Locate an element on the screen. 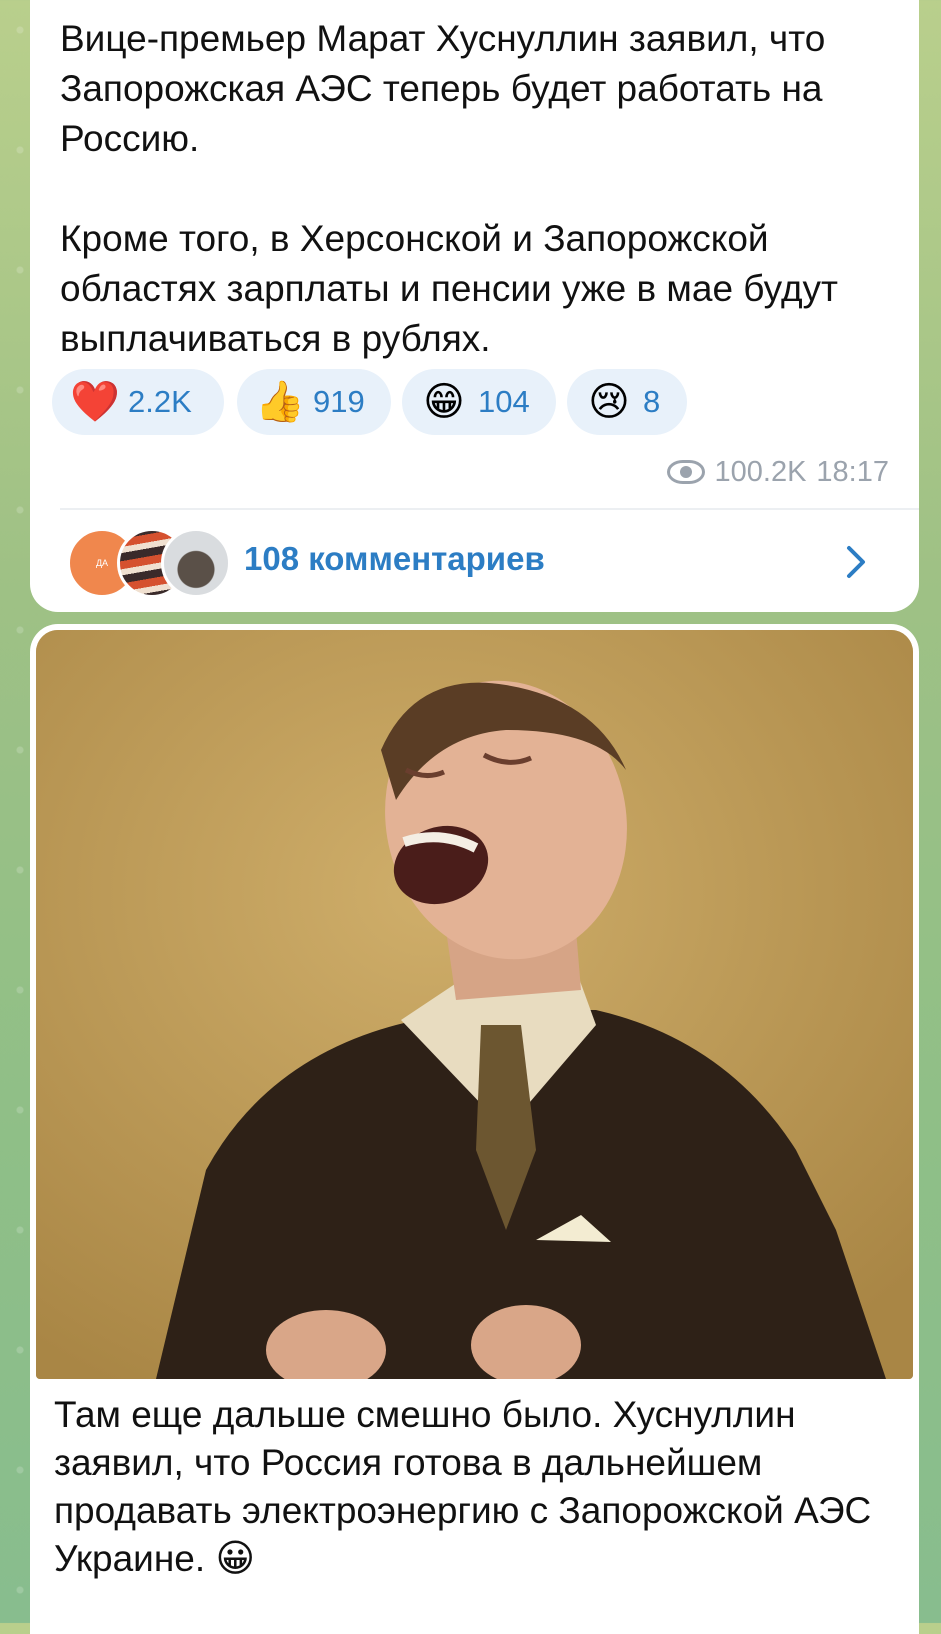  reaction-grin: 😁 104 is located at coordinates (479, 402).